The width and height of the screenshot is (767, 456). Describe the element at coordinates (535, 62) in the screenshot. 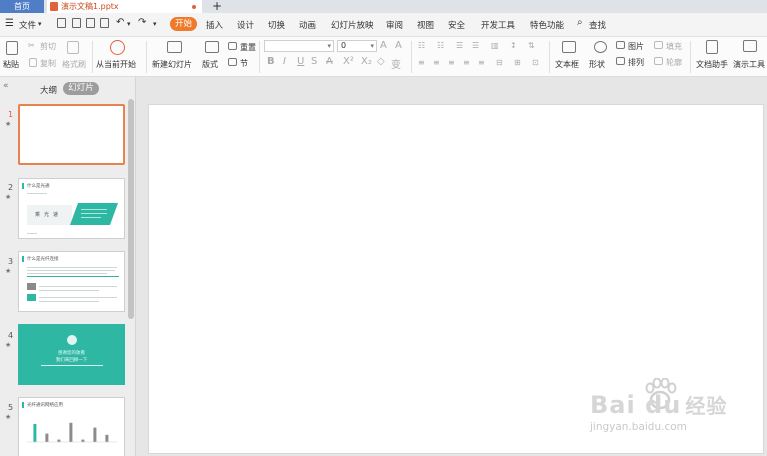

I see `convert-icon: ⊡` at that location.